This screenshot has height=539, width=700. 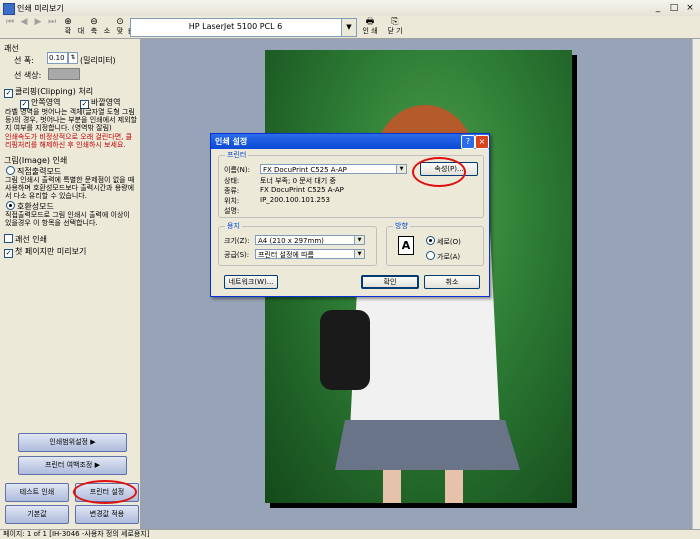 I want to click on fit-button: ⊙ 맞, so click(x=120, y=27).